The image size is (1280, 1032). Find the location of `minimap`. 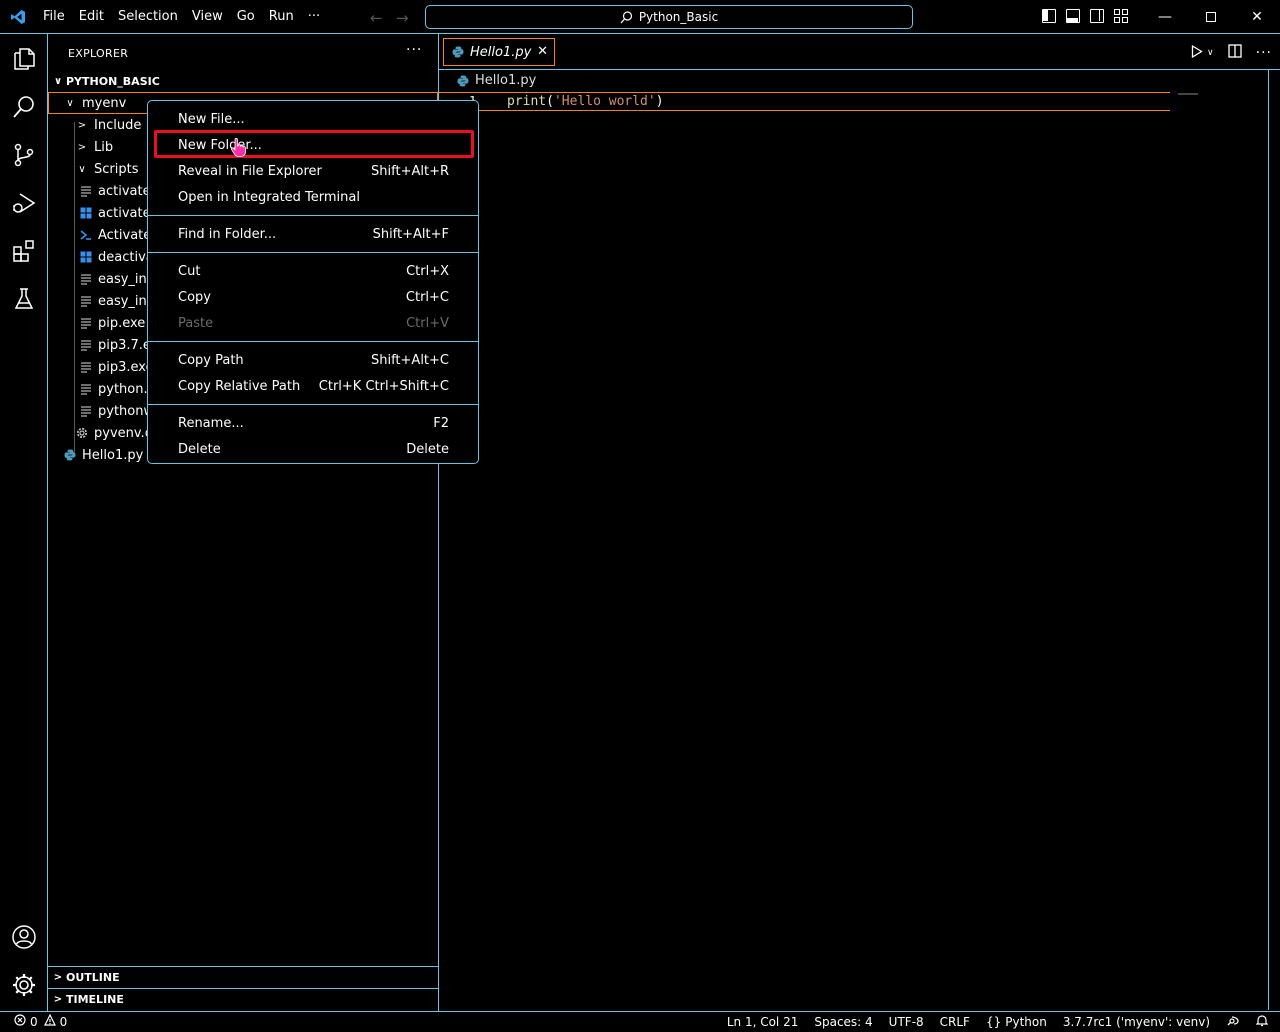

minimap is located at coordinates (1188, 94).